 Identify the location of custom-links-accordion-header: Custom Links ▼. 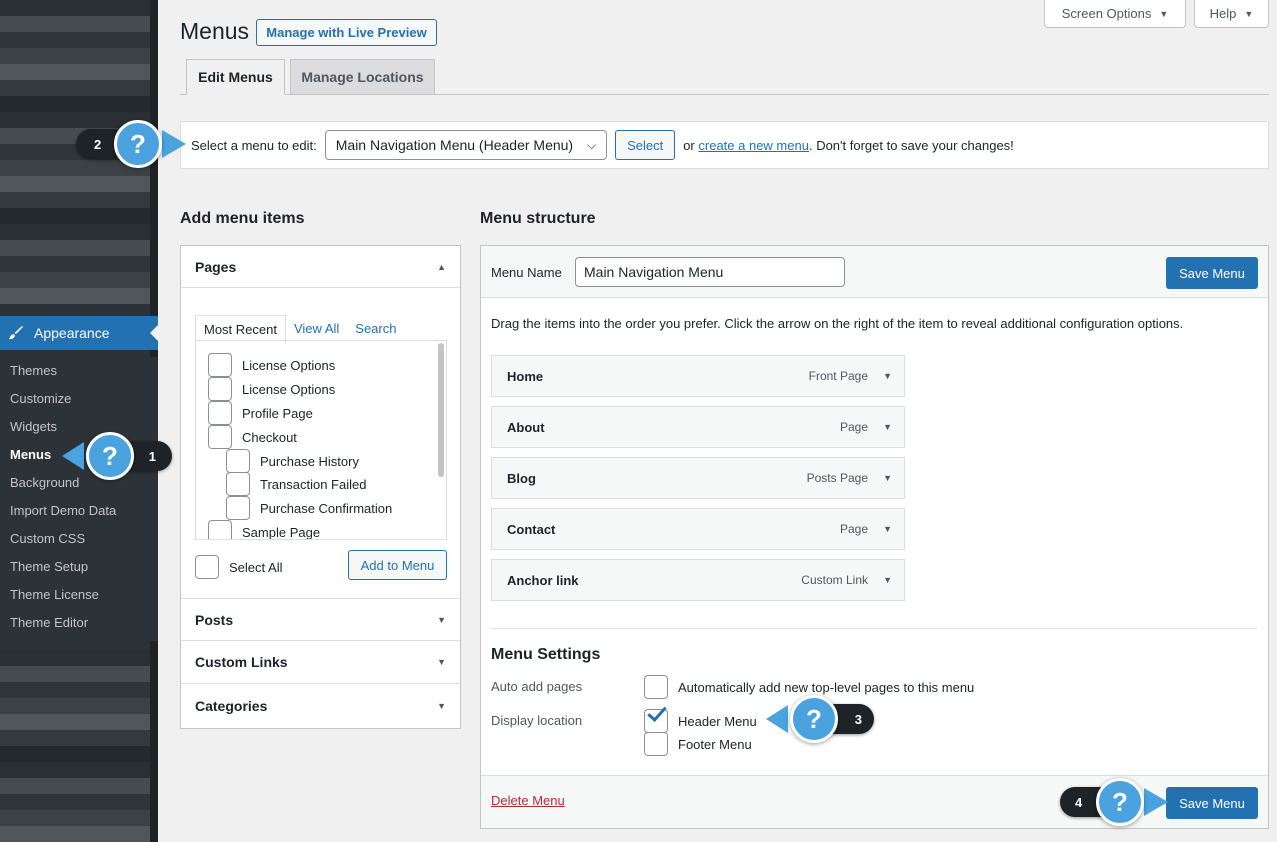
(320, 662).